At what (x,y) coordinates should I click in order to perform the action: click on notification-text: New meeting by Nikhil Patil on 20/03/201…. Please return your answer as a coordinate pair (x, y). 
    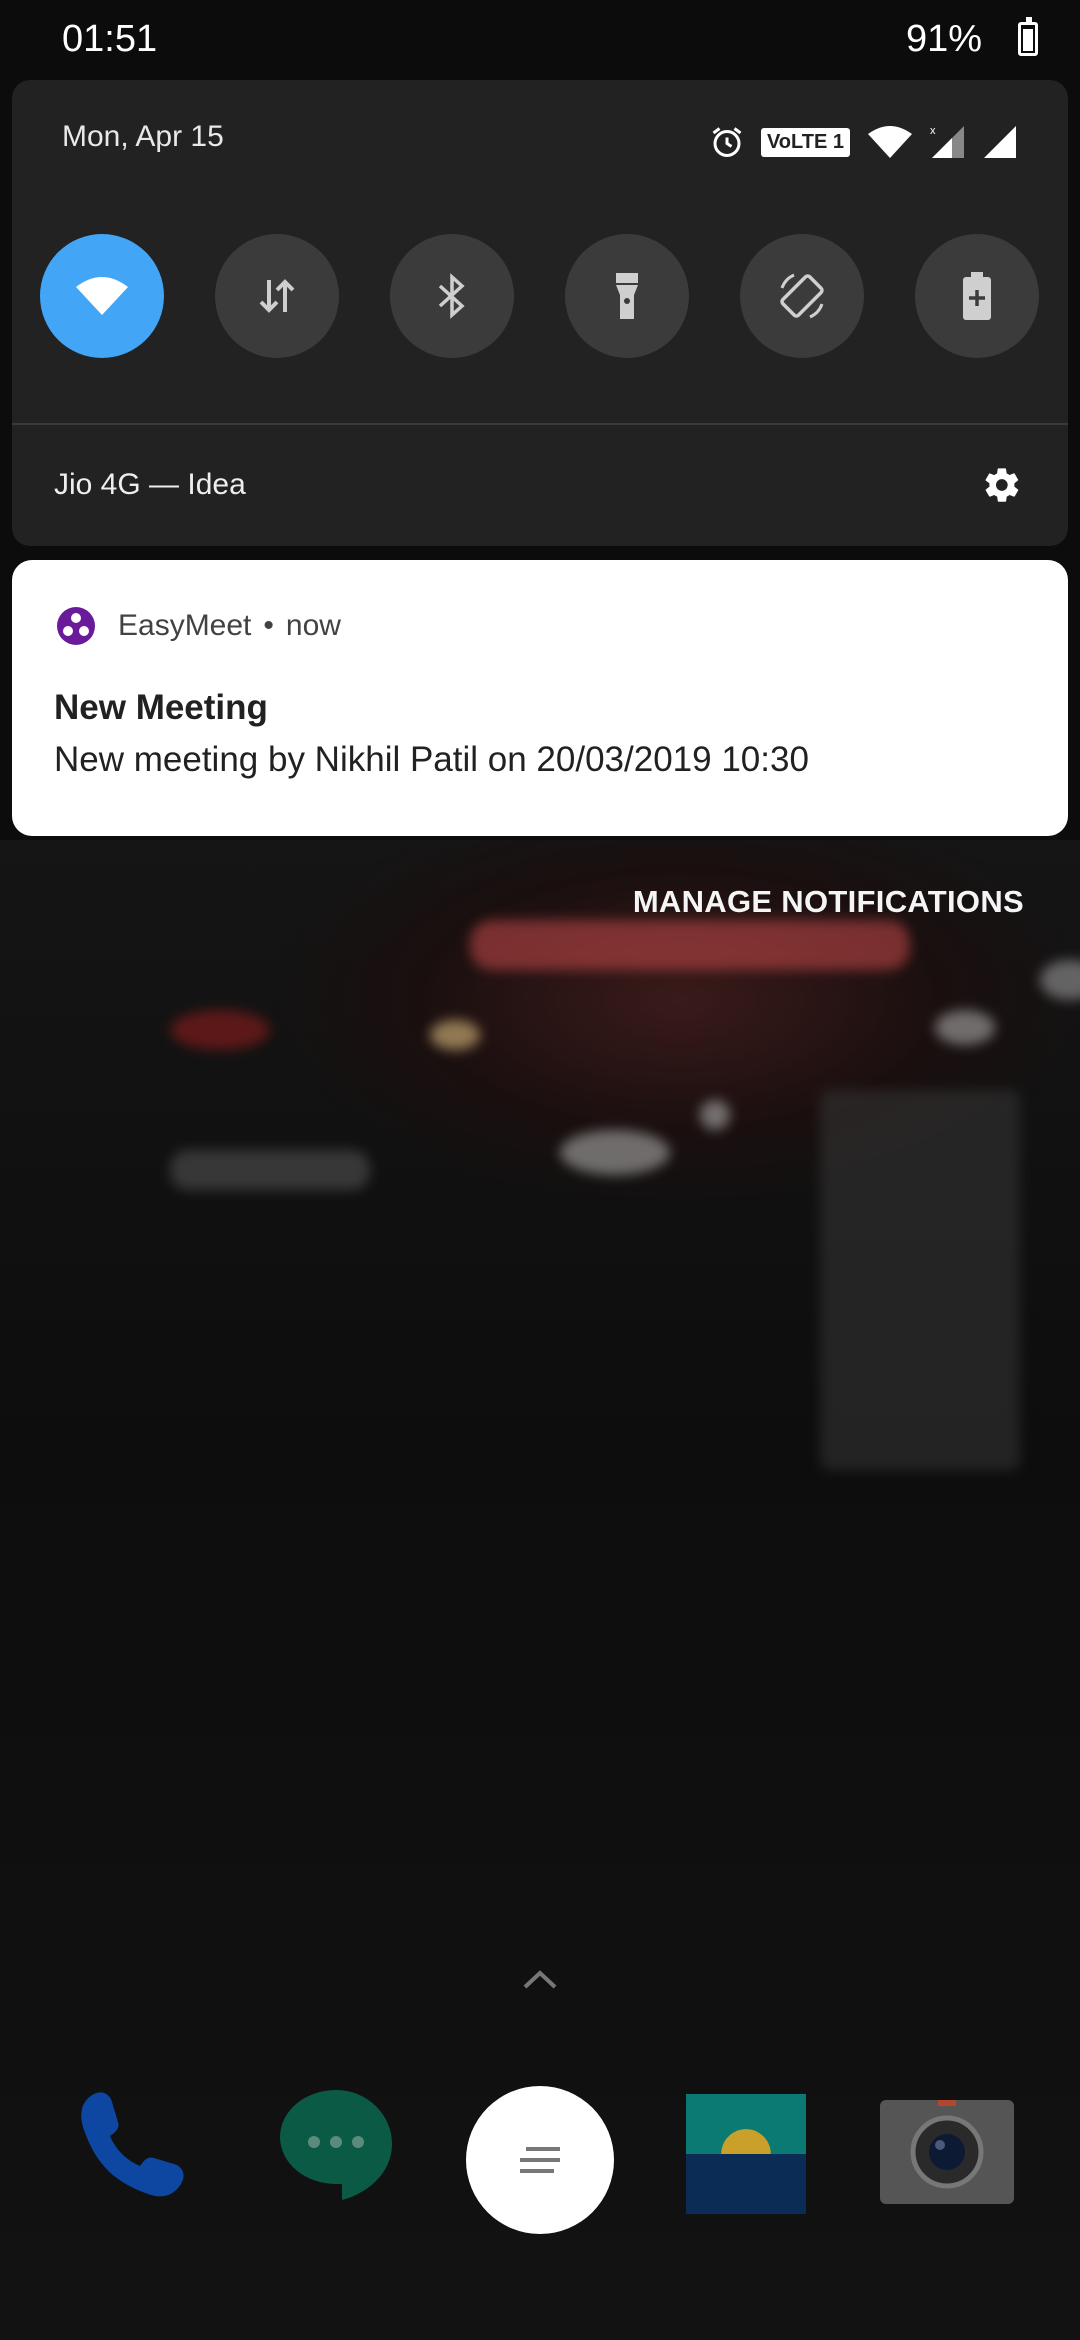
    Looking at the image, I should click on (431, 759).